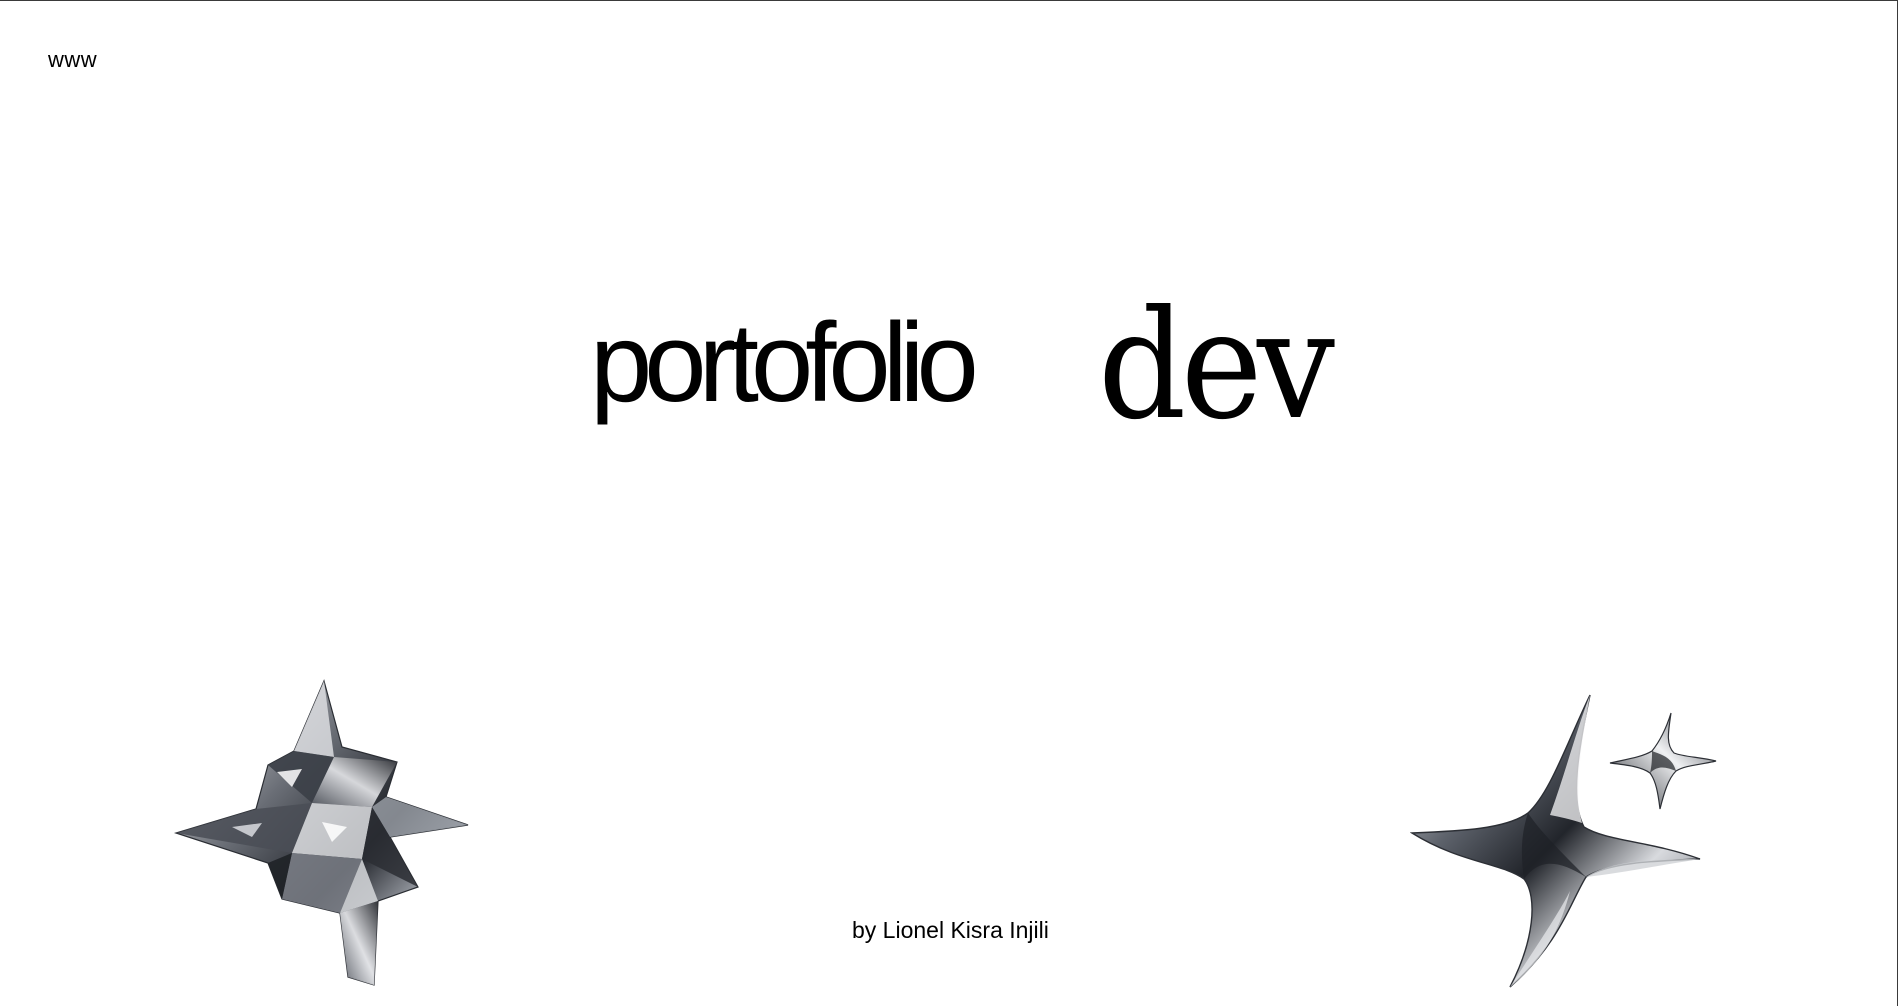 The image size is (1898, 1006). Describe the element at coordinates (1563, 841) in the screenshot. I see `chrome-sparkle-icon` at that location.